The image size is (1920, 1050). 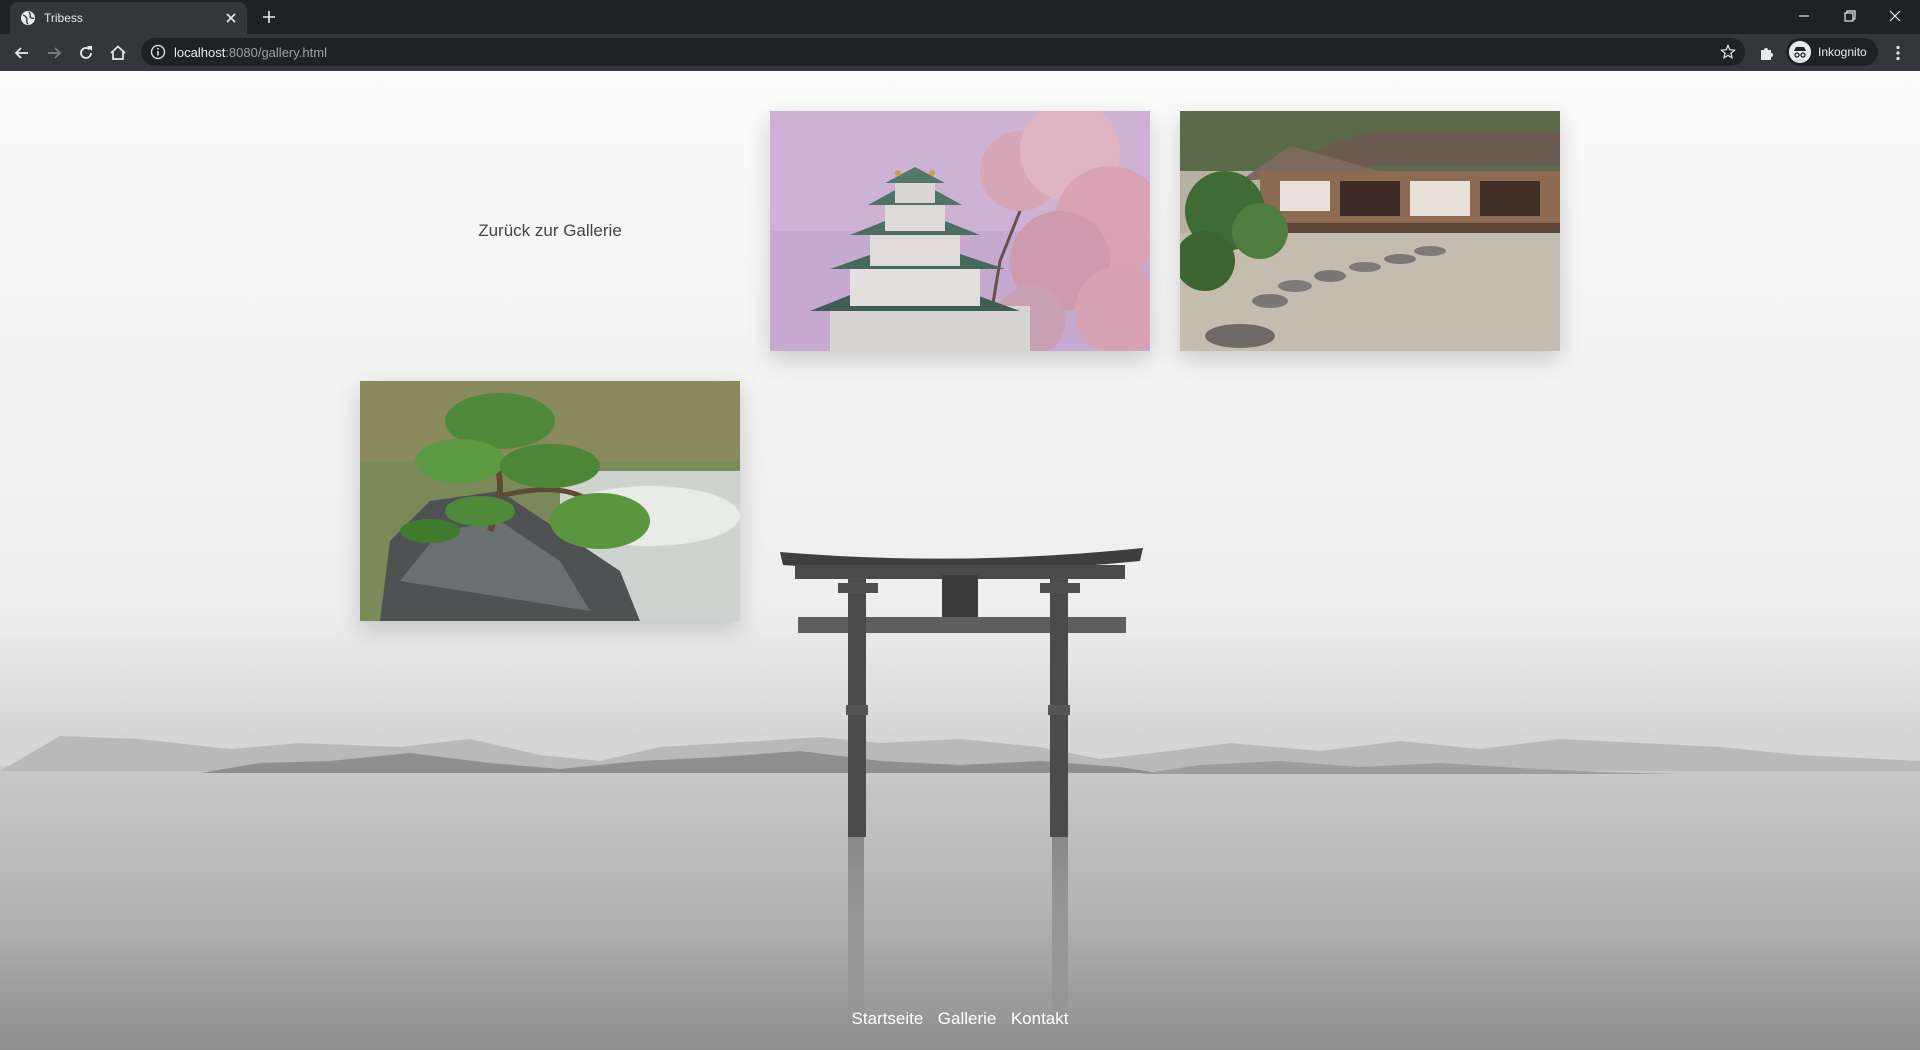 I want to click on window-close-icon, so click(x=1895, y=16).